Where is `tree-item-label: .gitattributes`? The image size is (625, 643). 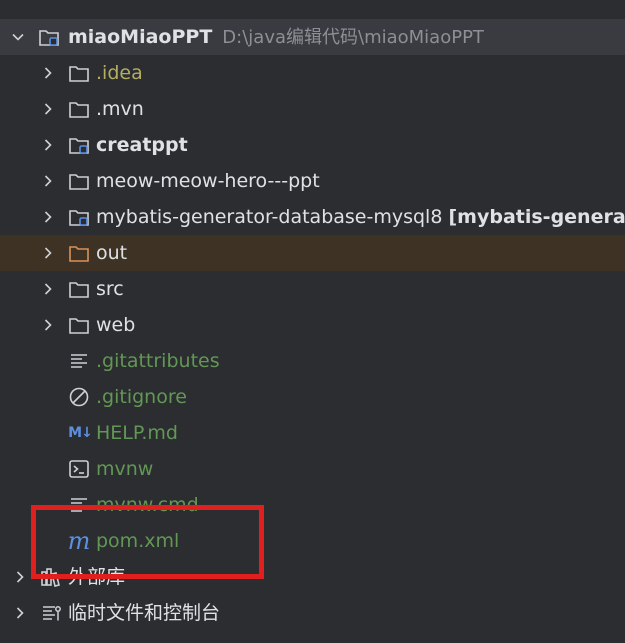
tree-item-label: .gitattributes is located at coordinates (158, 361).